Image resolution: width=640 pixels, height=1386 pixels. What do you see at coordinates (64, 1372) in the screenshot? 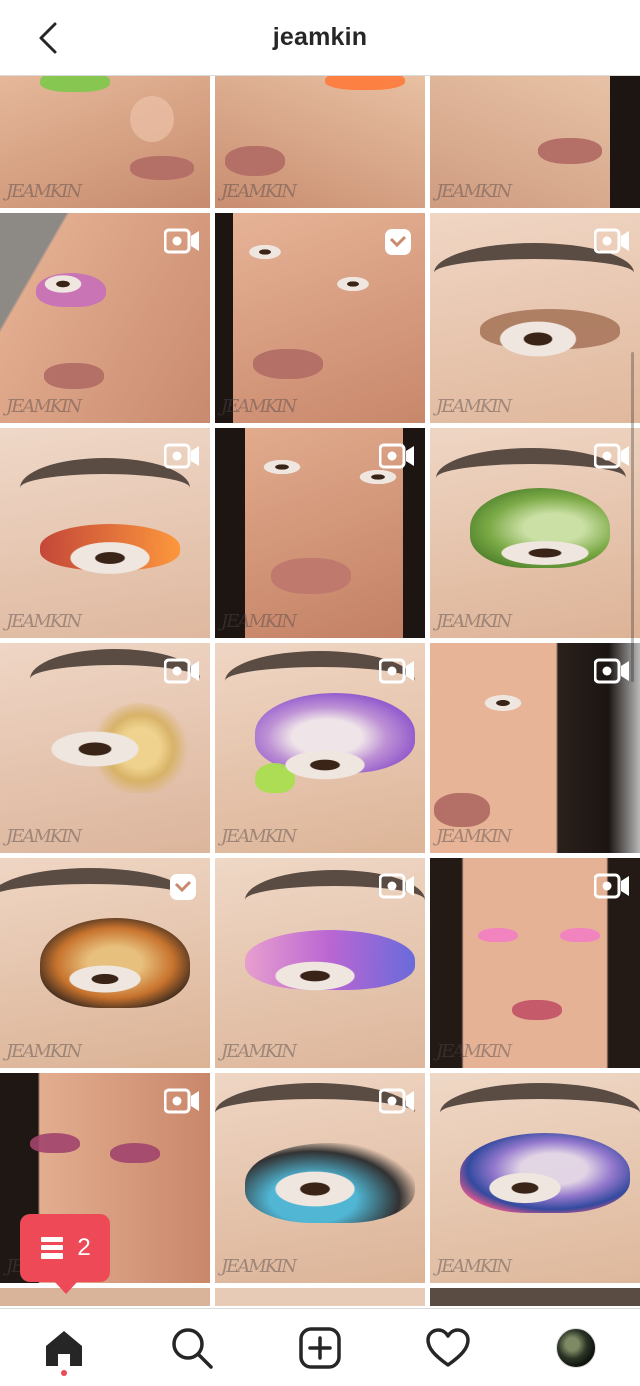
I see `home-active-dot` at bounding box center [64, 1372].